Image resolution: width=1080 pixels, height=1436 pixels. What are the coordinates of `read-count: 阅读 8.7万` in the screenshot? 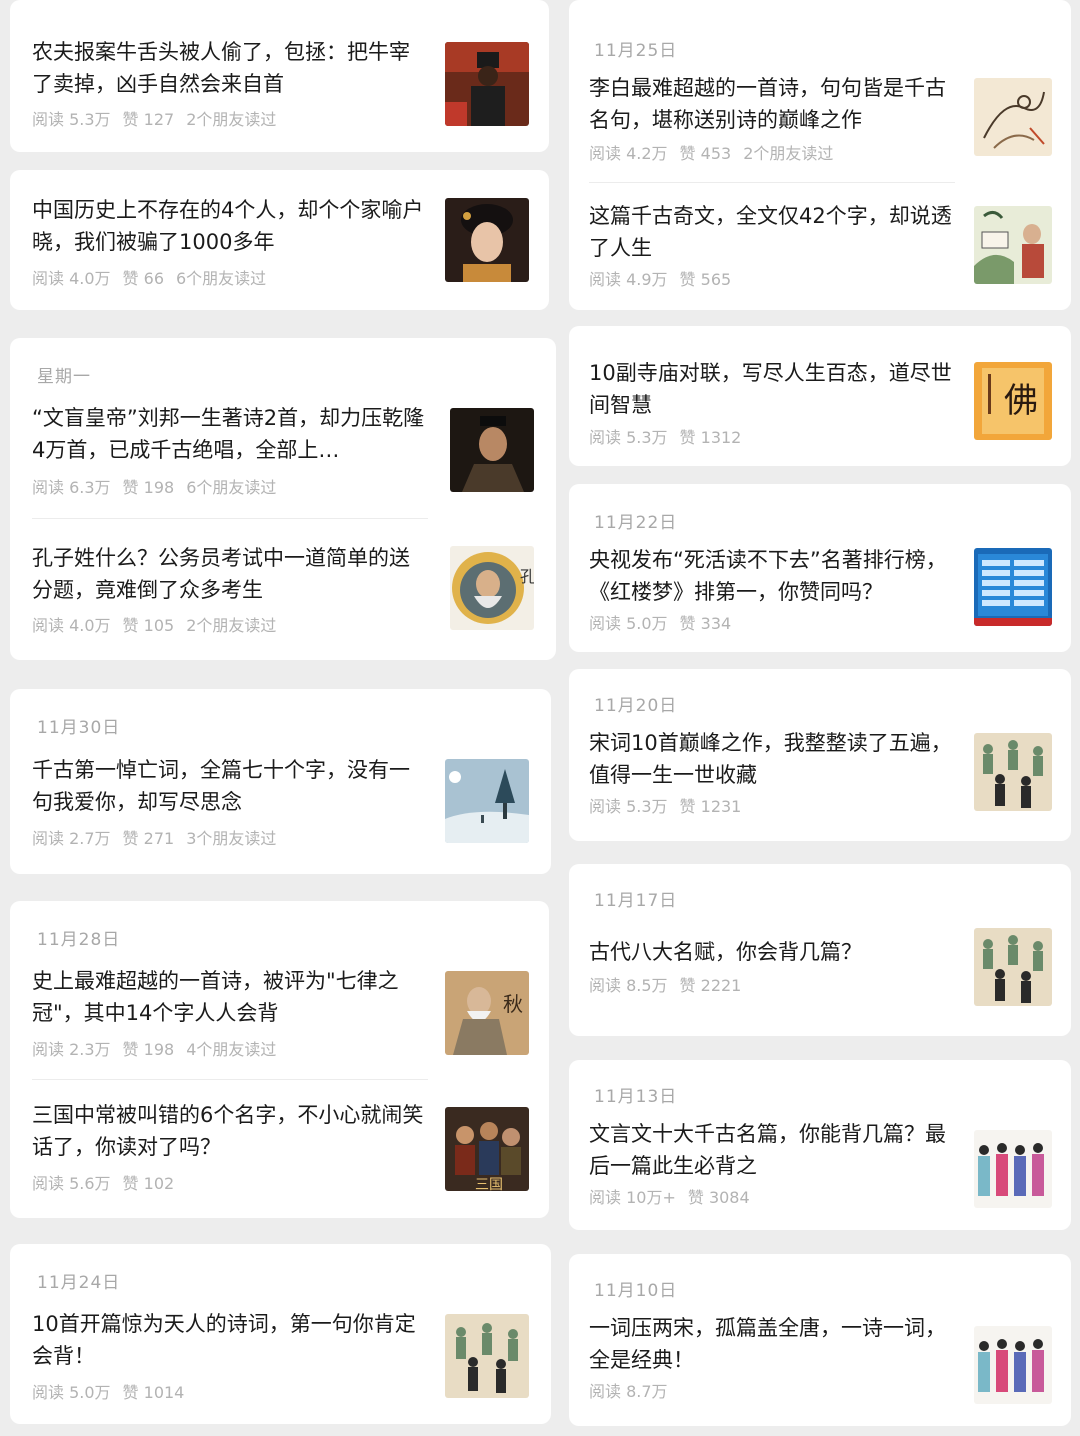 It's located at (628, 1391).